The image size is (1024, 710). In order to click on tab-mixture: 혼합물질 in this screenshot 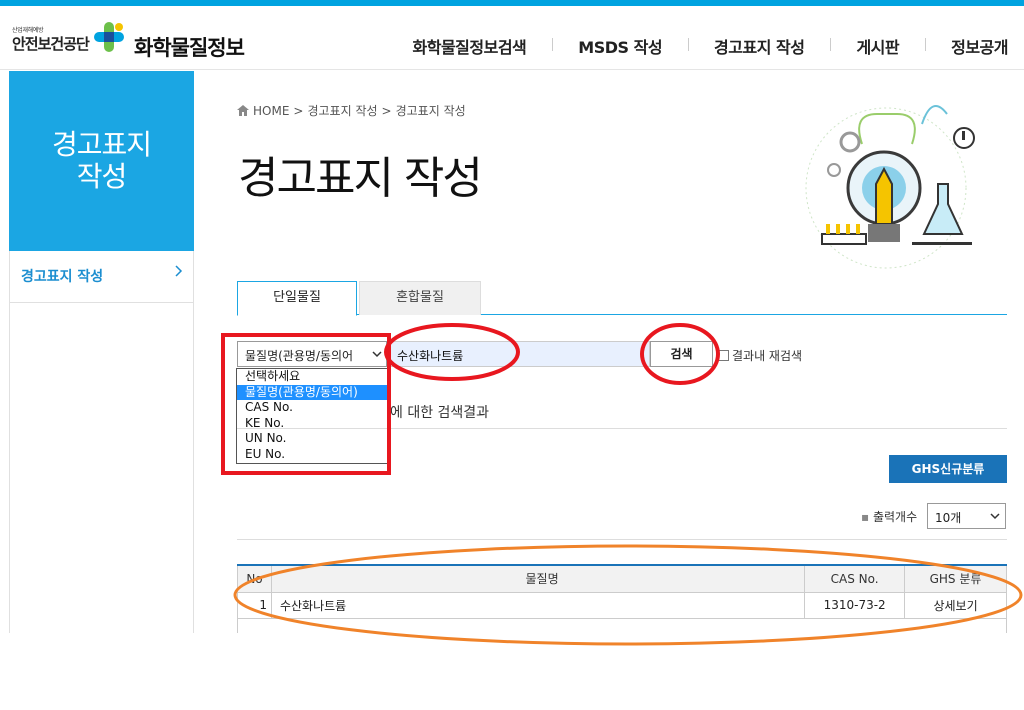, I will do `click(420, 298)`.